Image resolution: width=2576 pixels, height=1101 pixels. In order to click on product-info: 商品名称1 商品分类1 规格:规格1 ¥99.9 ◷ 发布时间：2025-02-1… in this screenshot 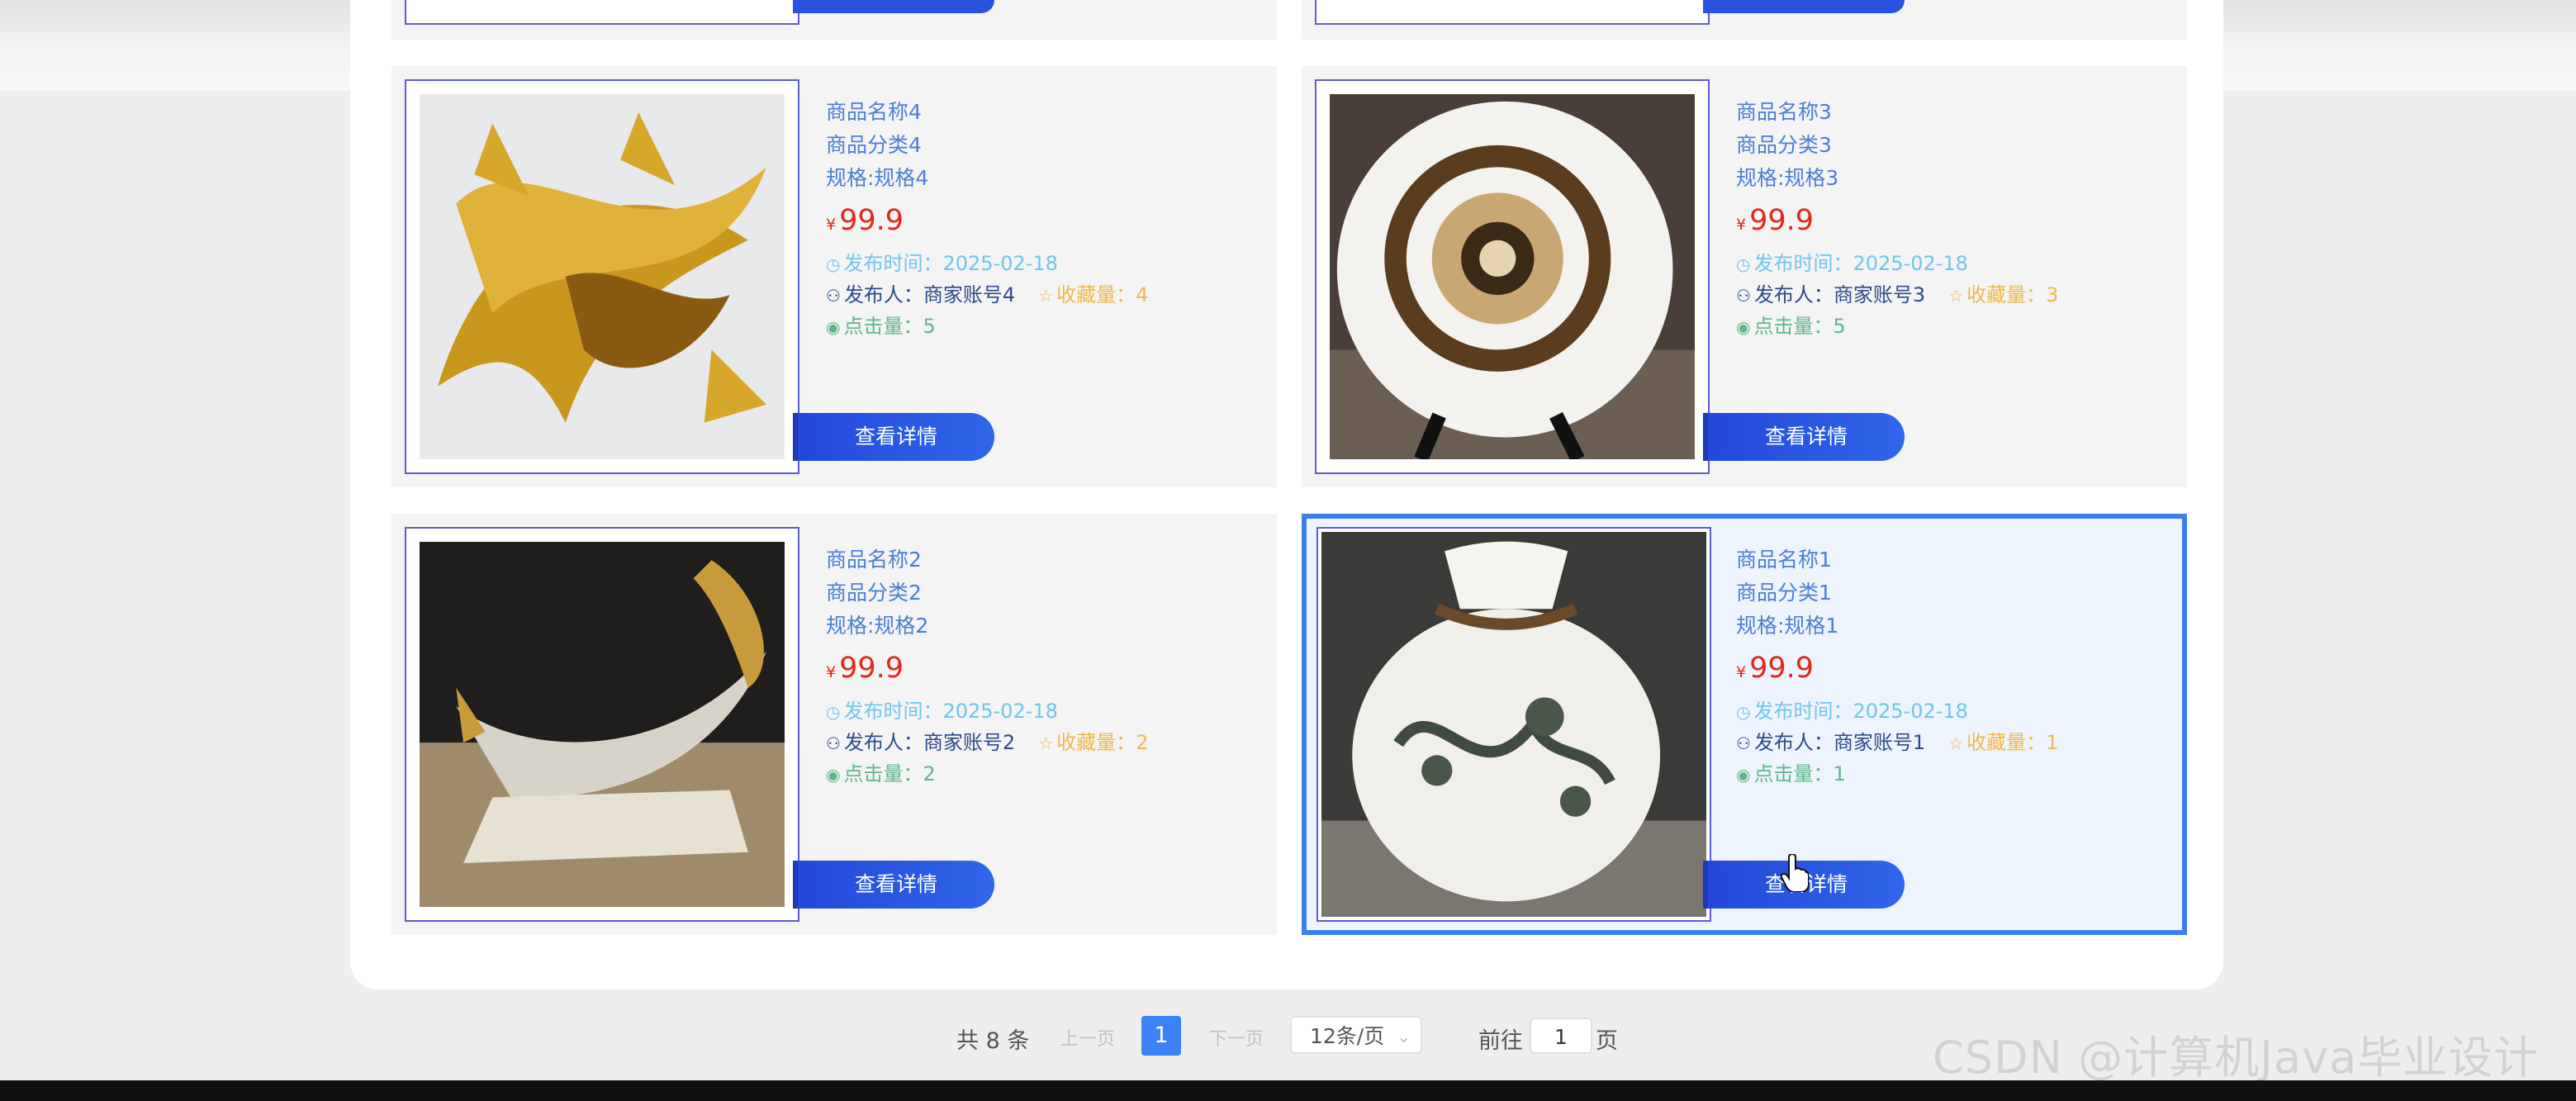, I will do `click(1897, 666)`.